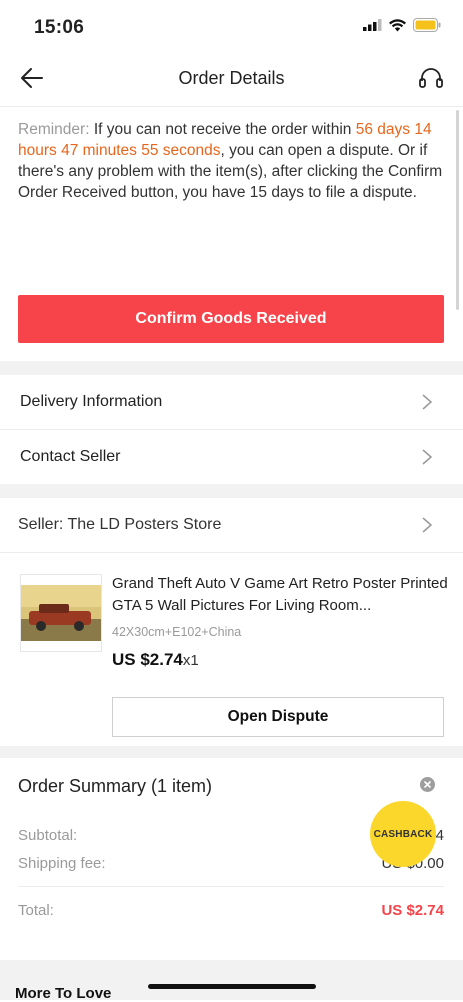 The width and height of the screenshot is (463, 1002). What do you see at coordinates (403, 834) in the screenshot?
I see `cashback-badge: CASHBACK` at bounding box center [403, 834].